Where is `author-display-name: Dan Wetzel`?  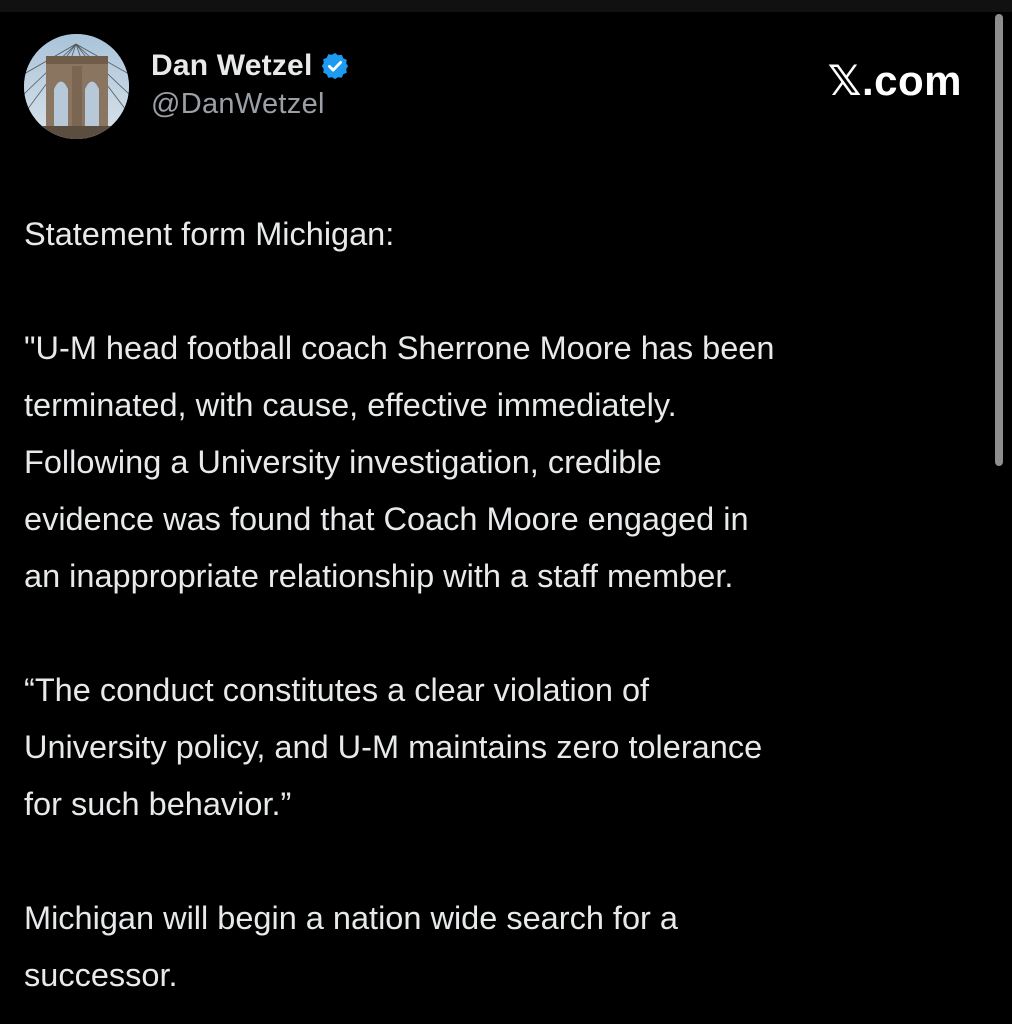
author-display-name: Dan Wetzel is located at coordinates (231, 66).